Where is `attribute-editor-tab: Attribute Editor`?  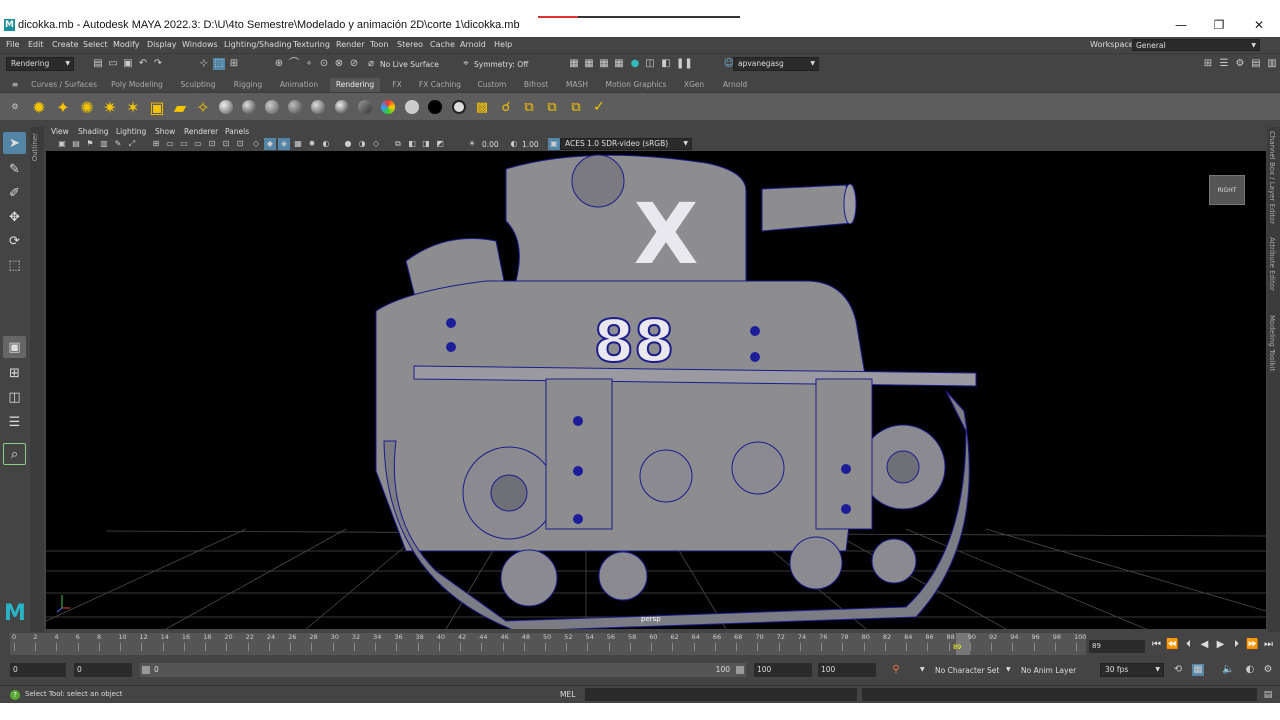
attribute-editor-tab: Attribute Editor is located at coordinates (1272, 264).